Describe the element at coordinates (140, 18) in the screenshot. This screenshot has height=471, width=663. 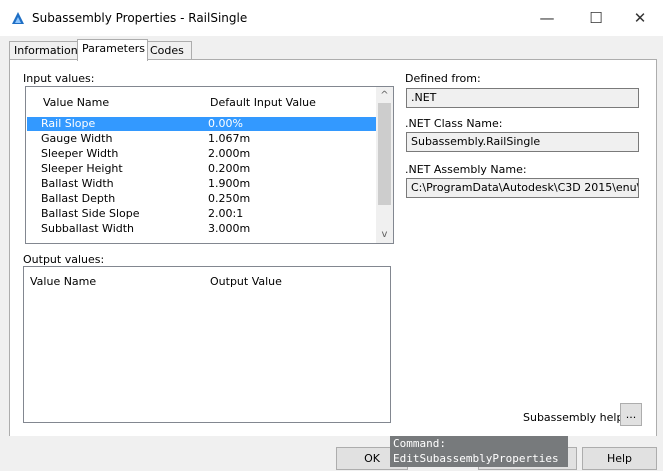
I see `window-title: Subassembly Properties - RailSingle` at that location.